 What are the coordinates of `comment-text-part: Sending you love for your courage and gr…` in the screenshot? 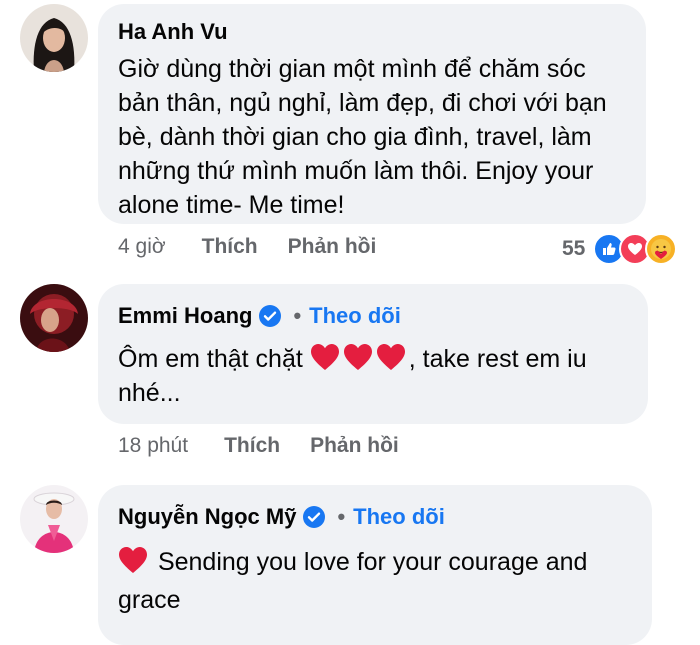 It's located at (353, 581).